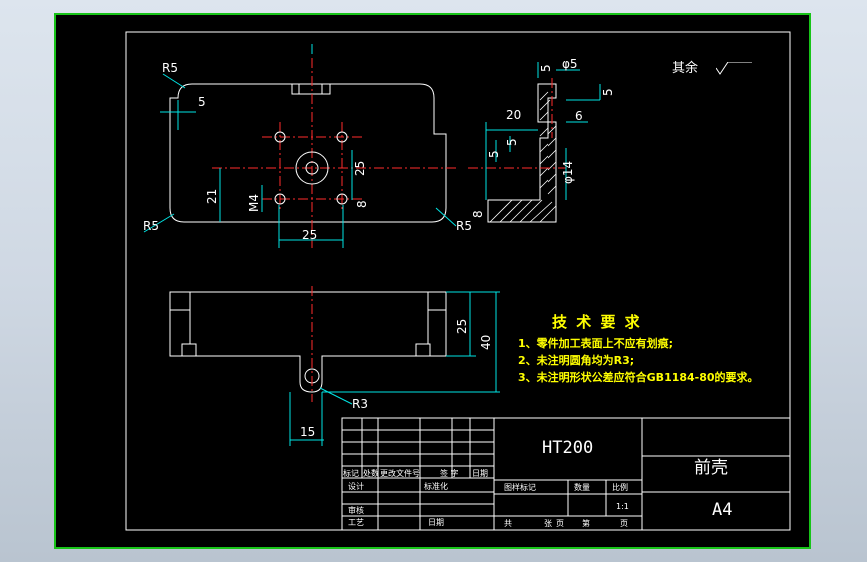 This screenshot has width=867, height=562. Describe the element at coordinates (360, 404) in the screenshot. I see `dim-front-r3: R3` at that location.